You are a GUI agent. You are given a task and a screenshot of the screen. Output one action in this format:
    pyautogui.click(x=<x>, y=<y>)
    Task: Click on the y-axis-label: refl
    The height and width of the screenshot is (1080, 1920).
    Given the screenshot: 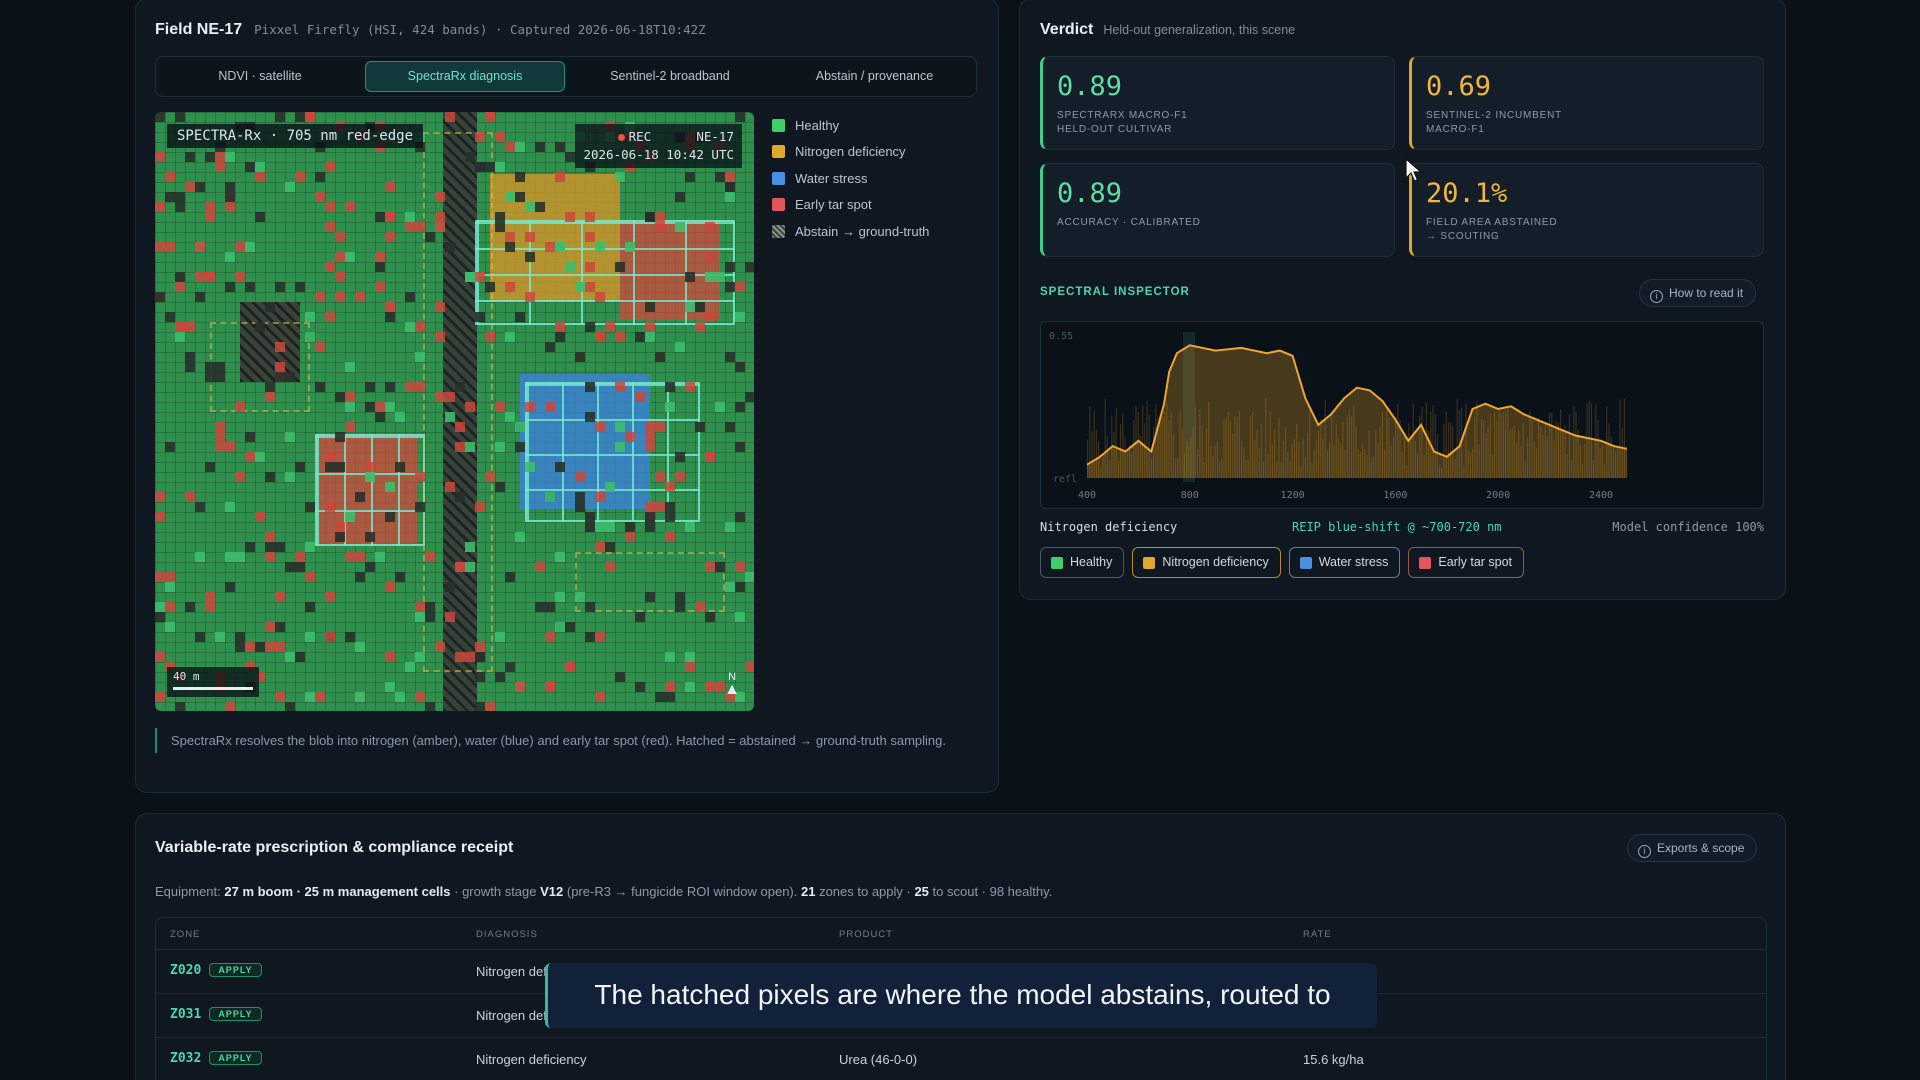 What is the action you would take?
    pyautogui.click(x=1065, y=479)
    